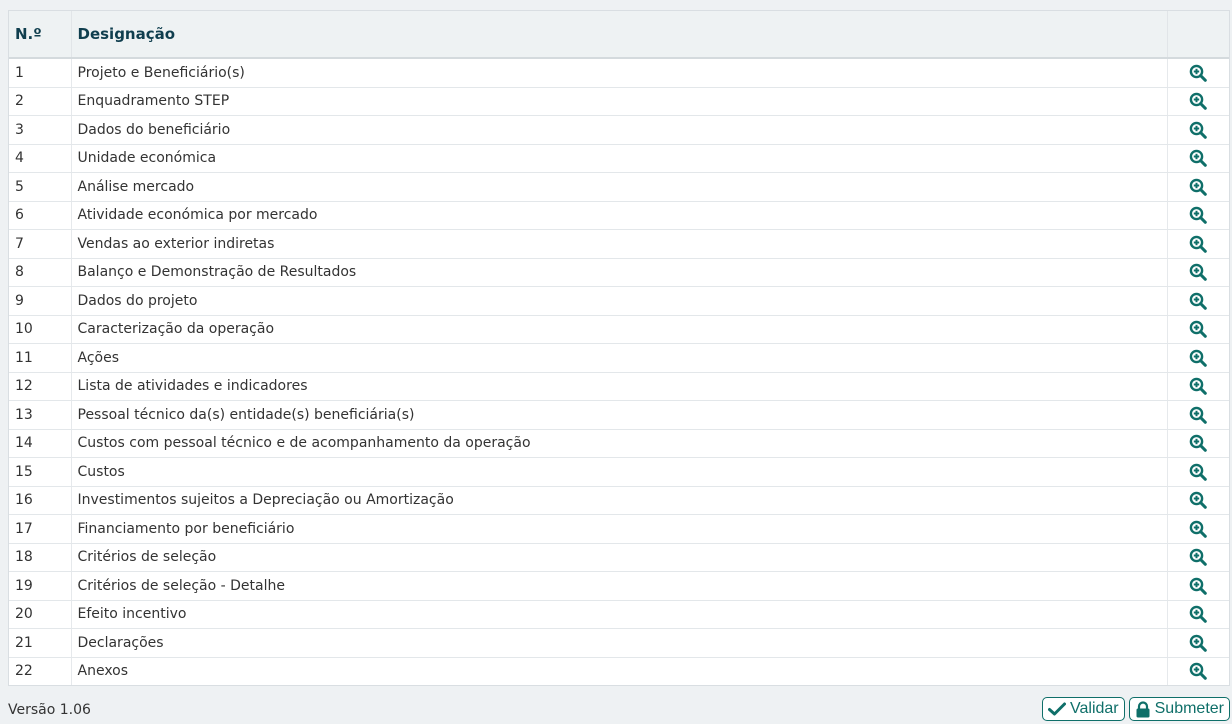 The height and width of the screenshot is (724, 1232). I want to click on row-designation: Balanço e Demonstração de Resultados, so click(619, 272).